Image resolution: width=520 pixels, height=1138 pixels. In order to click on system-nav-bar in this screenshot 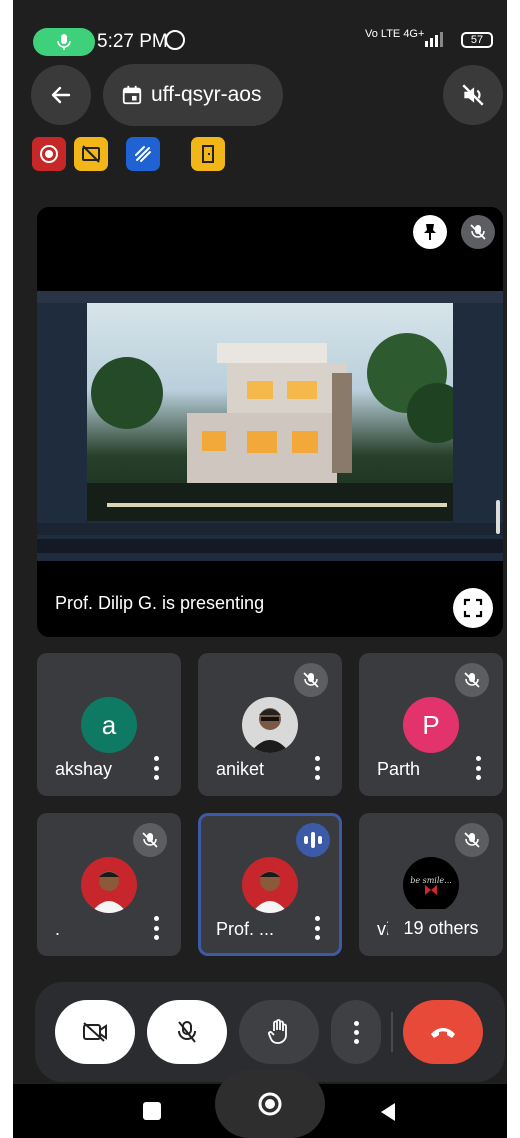, I will do `click(260, 1104)`.